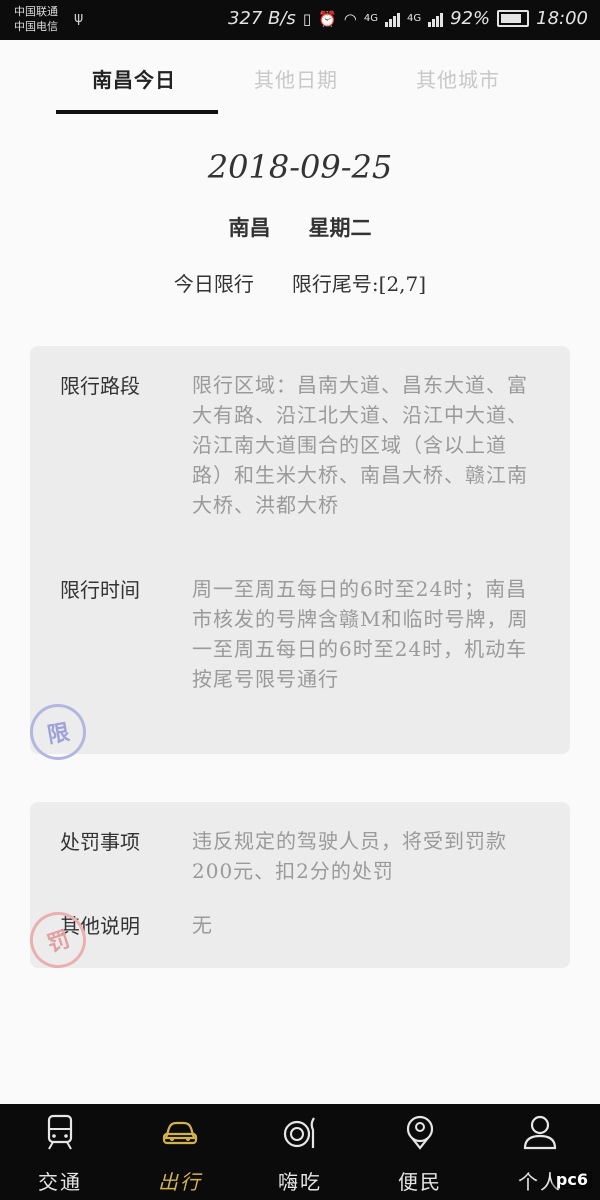 Image resolution: width=600 pixels, height=1200 pixels. Describe the element at coordinates (571, 1179) in the screenshot. I see `watermark-logo: pc6` at that location.